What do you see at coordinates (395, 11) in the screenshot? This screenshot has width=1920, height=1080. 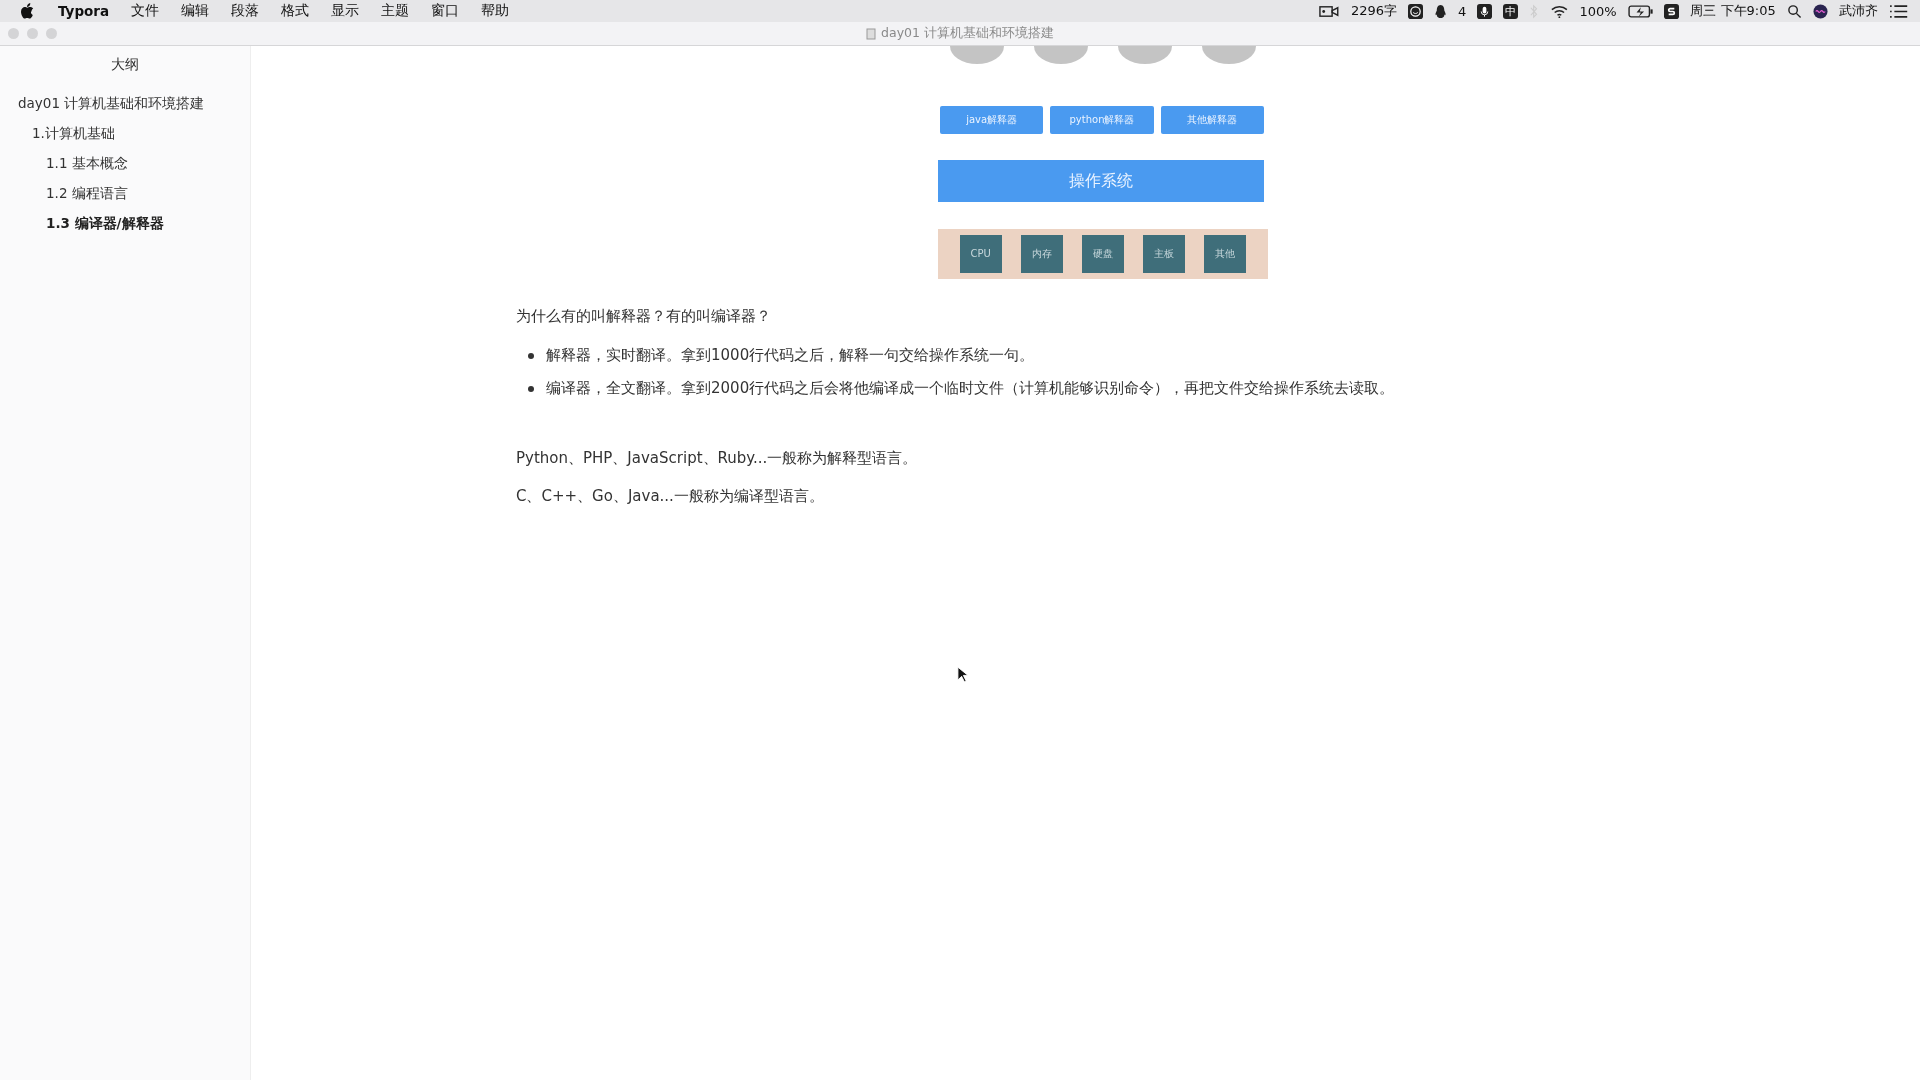 I see `menu-item: 主题` at bounding box center [395, 11].